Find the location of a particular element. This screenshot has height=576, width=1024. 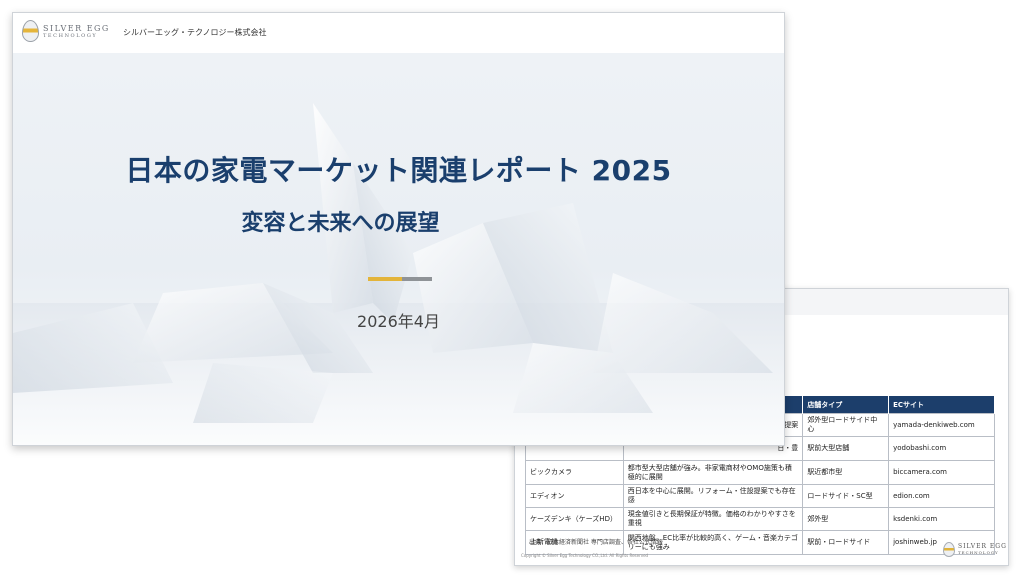

cell-ec: edion.com is located at coordinates (941, 496).